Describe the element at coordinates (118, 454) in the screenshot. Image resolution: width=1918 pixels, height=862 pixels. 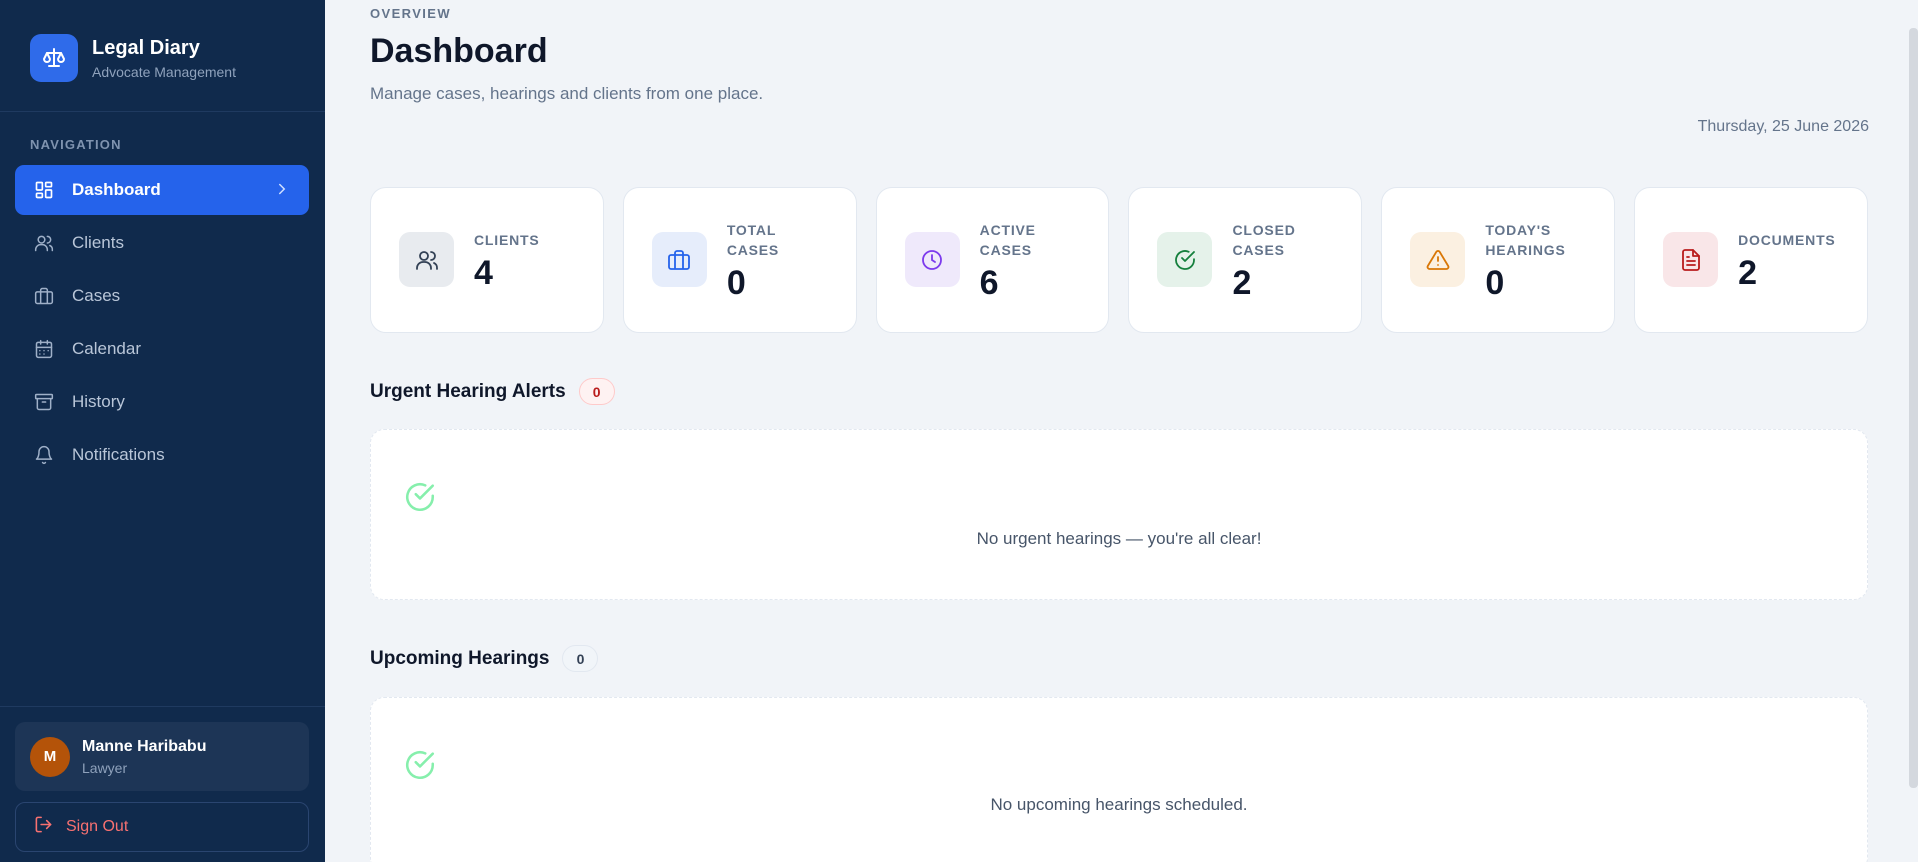
I see `sidebar-item-label: Notifications` at that location.